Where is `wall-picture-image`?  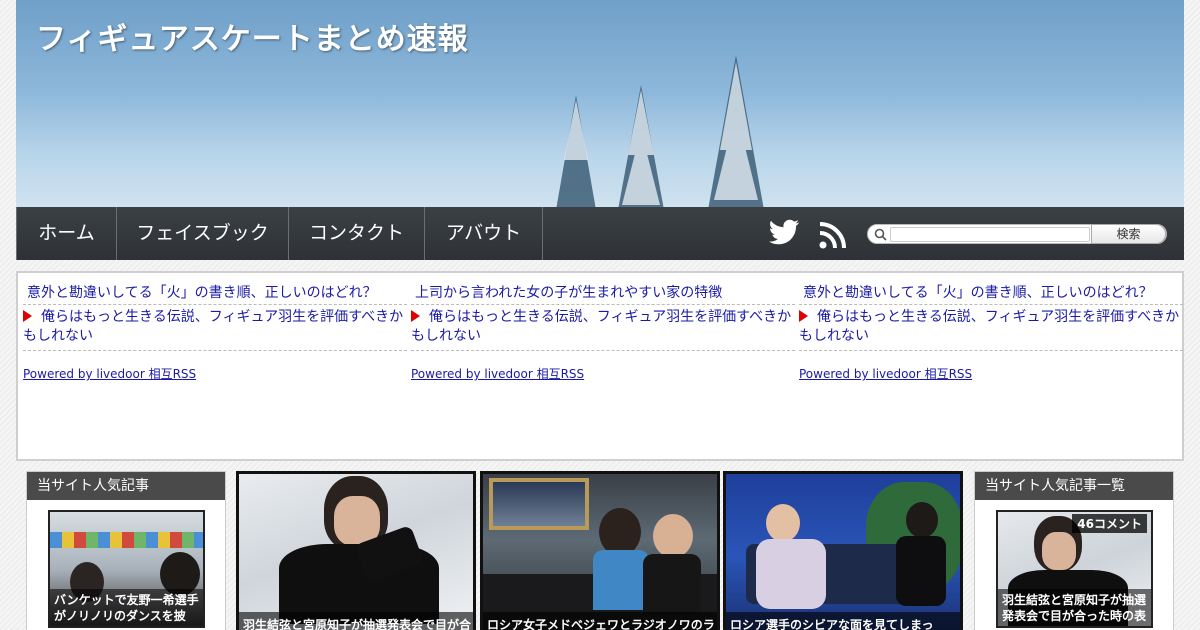 wall-picture-image is located at coordinates (539, 504).